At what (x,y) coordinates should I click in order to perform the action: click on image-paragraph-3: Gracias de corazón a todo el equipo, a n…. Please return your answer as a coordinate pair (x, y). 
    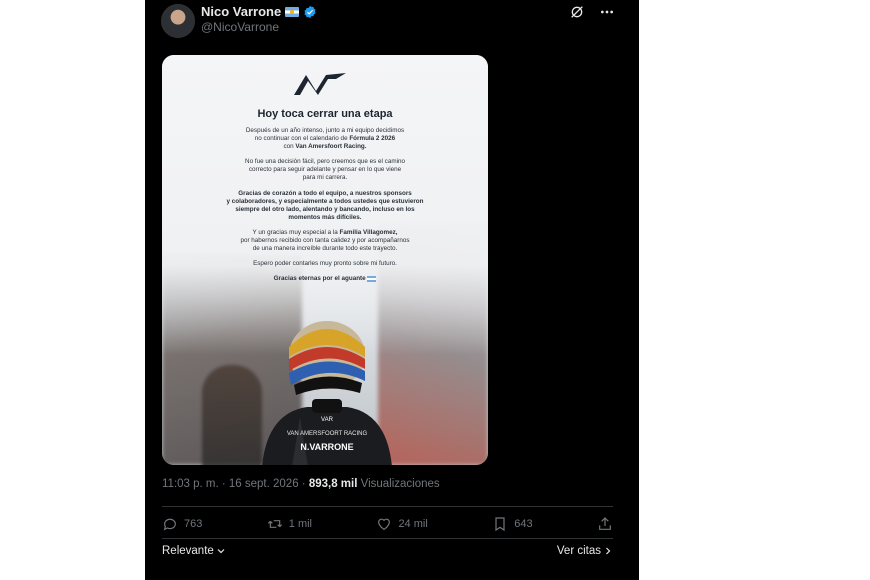
    Looking at the image, I should click on (325, 205).